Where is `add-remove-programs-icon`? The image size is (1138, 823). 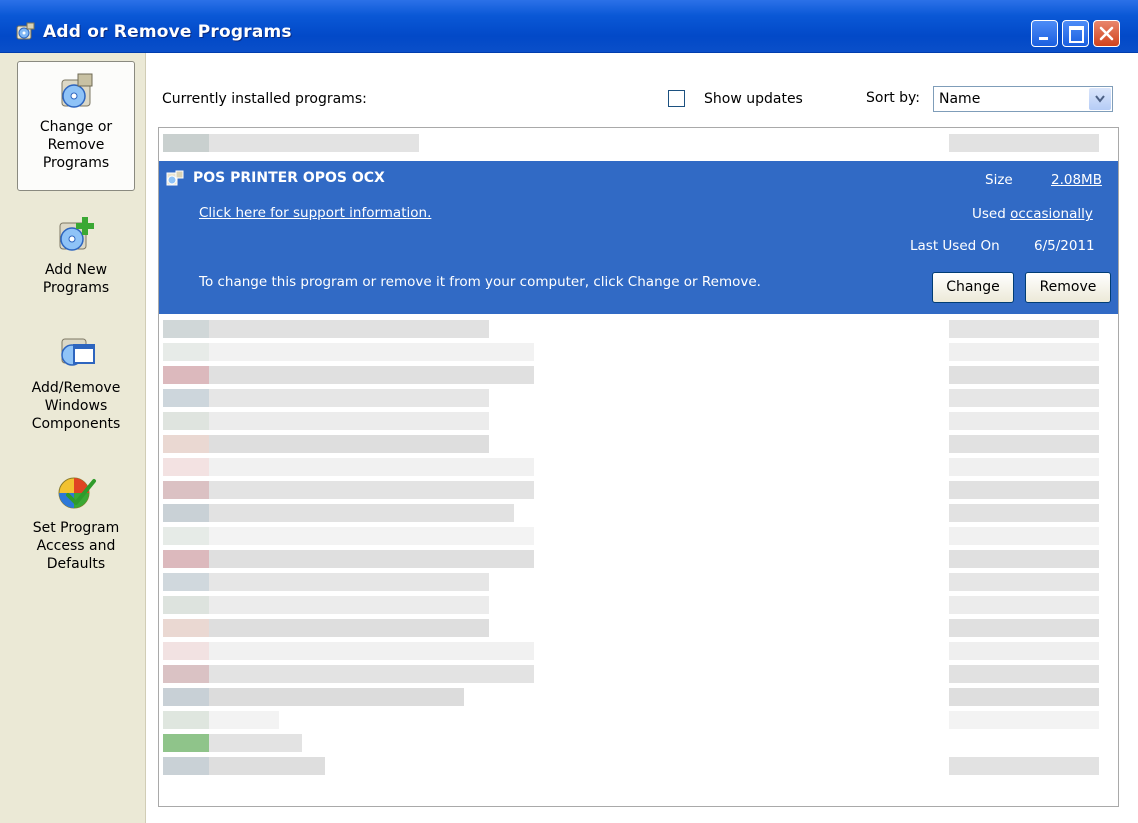 add-remove-programs-icon is located at coordinates (25, 31).